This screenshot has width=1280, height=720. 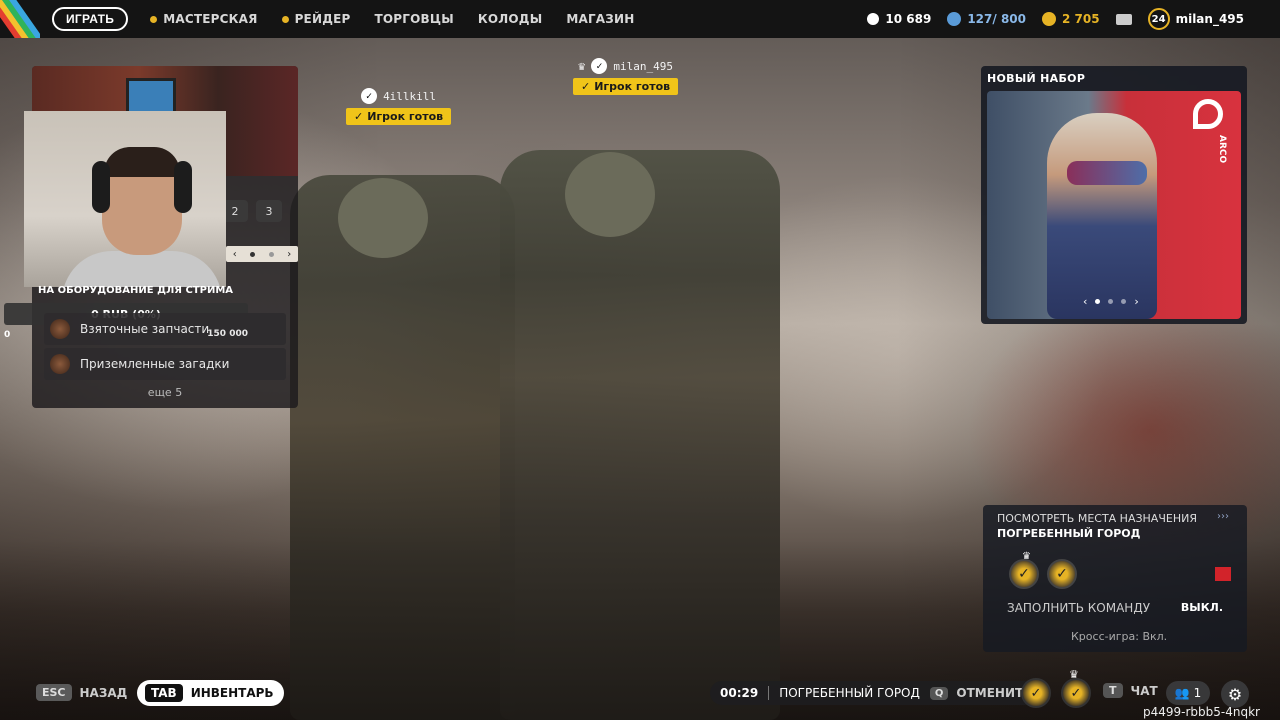 I want to click on nav-shop-label: МАГАЗИН, so click(x=600, y=19).